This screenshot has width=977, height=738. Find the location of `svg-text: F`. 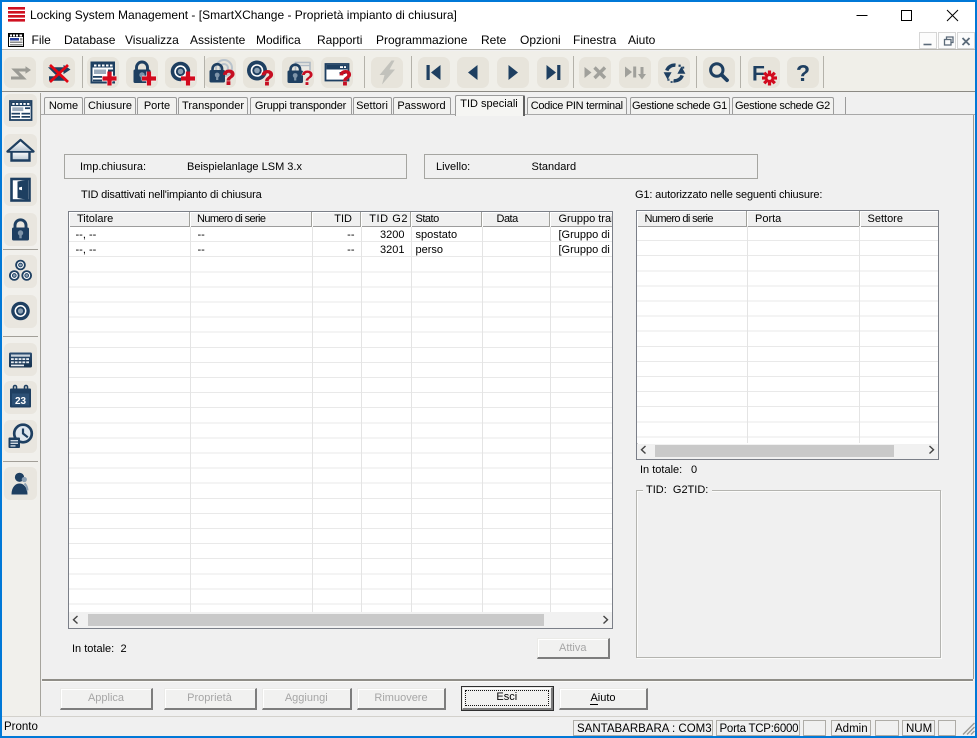

svg-text: F is located at coordinates (758, 73).